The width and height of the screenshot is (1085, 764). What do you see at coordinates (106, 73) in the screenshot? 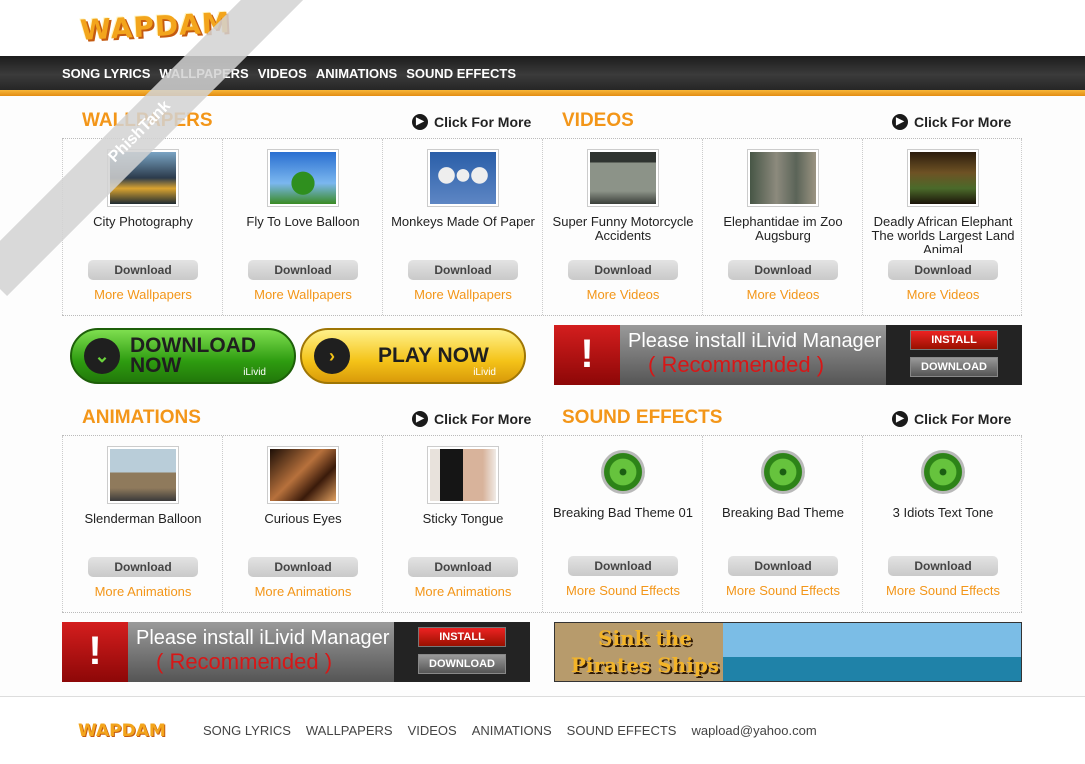
I see `nav-song-lyrics: SONG LYRICS` at bounding box center [106, 73].